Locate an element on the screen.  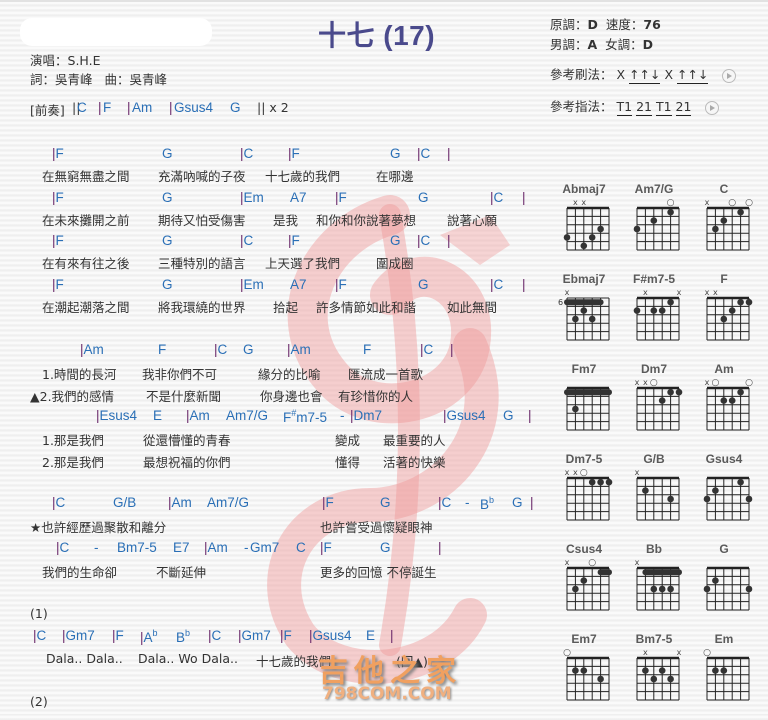
lyric: 變成 is located at coordinates (348, 440).